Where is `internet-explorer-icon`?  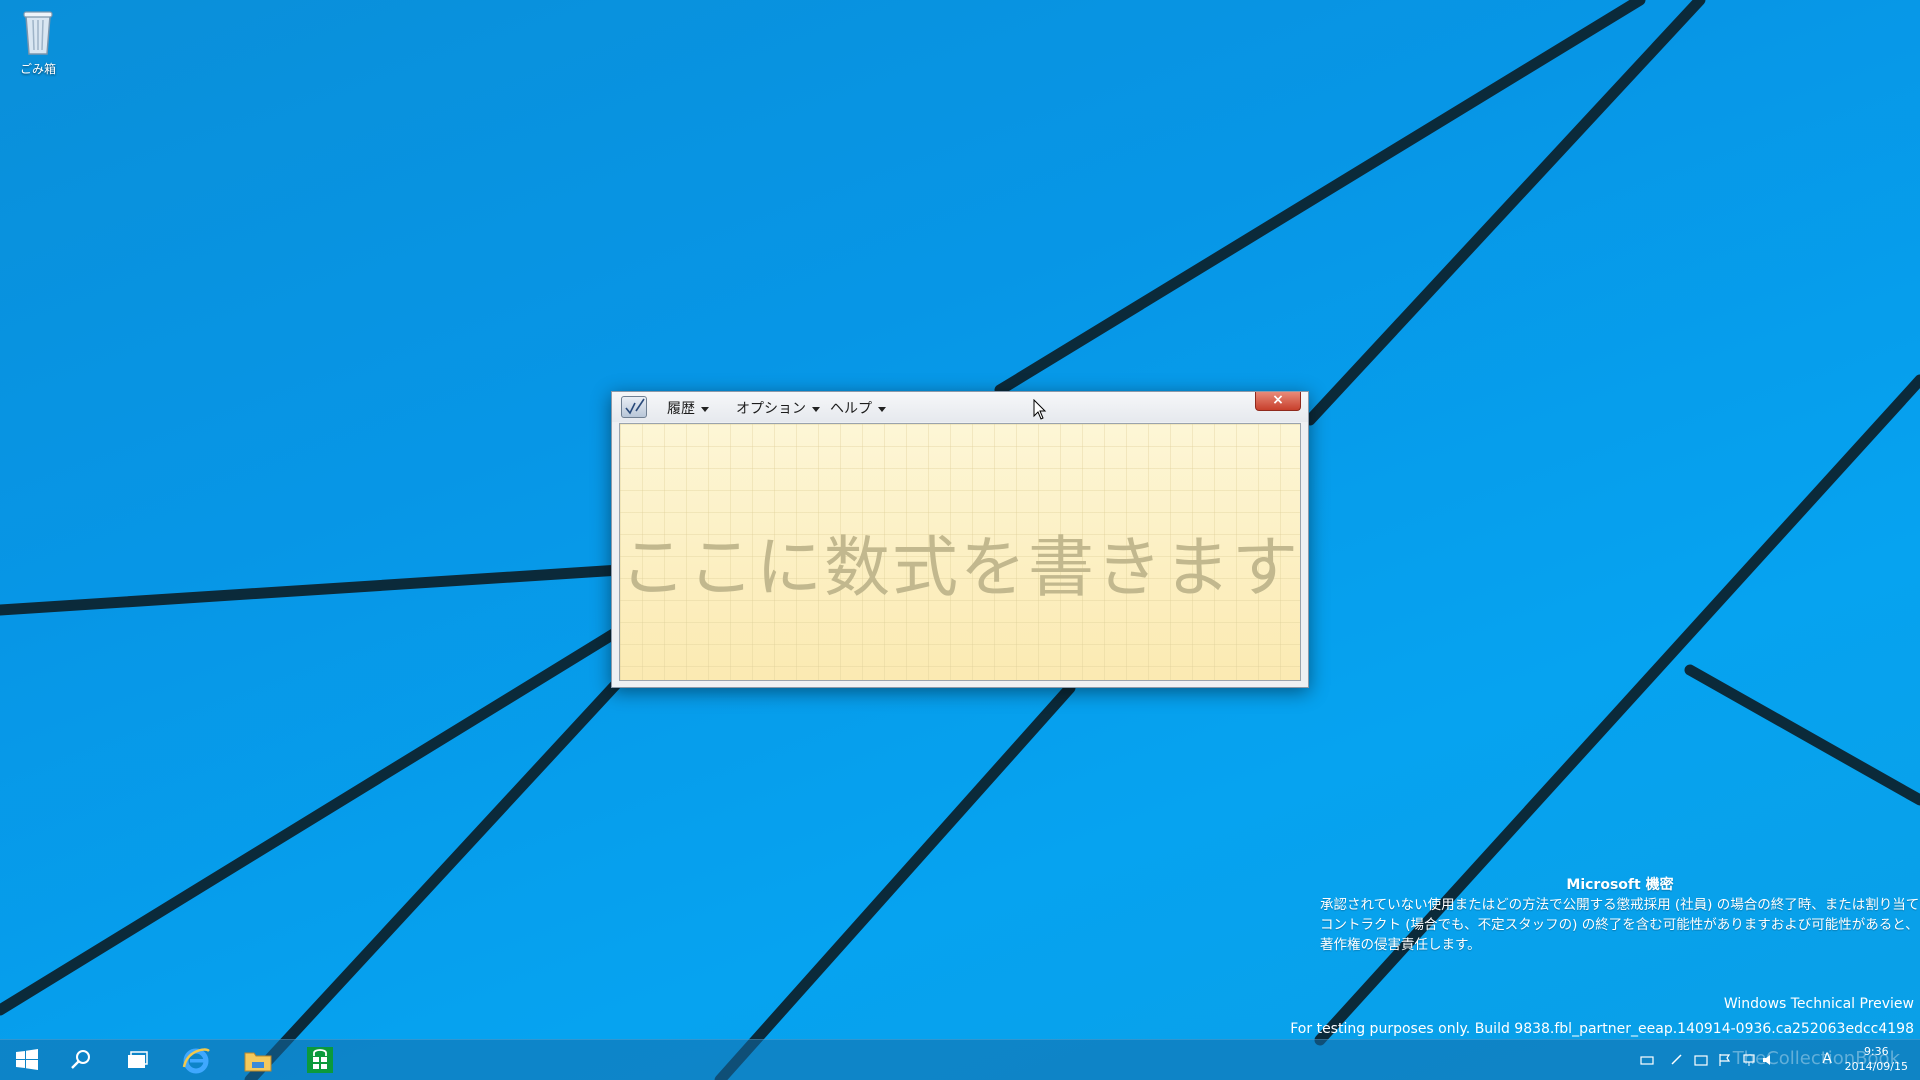
internet-explorer-icon is located at coordinates (196, 1061).